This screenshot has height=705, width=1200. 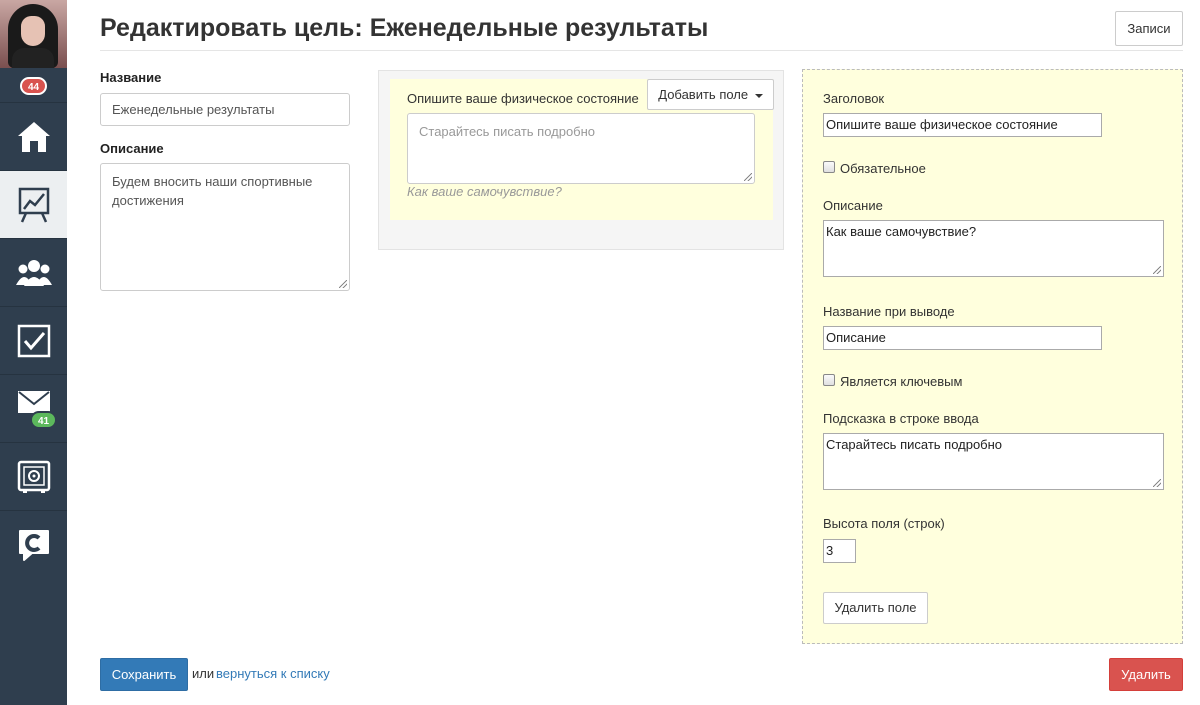 I want to click on required-label: Обязательное, so click(x=883, y=168).